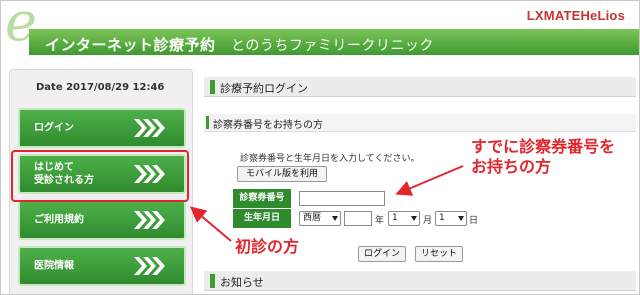 The width and height of the screenshot is (640, 295). I want to click on card-holder-annotation: すでに診察券番号を お持ちの方, so click(543, 156).